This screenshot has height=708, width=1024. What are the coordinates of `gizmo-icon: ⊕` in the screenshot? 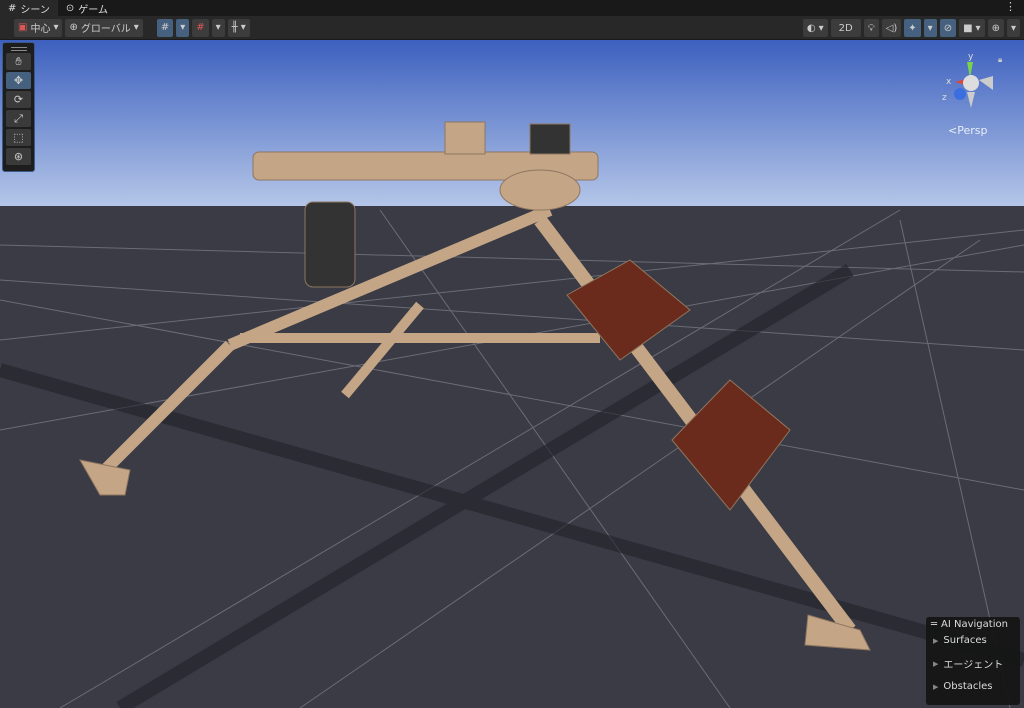 It's located at (995, 28).